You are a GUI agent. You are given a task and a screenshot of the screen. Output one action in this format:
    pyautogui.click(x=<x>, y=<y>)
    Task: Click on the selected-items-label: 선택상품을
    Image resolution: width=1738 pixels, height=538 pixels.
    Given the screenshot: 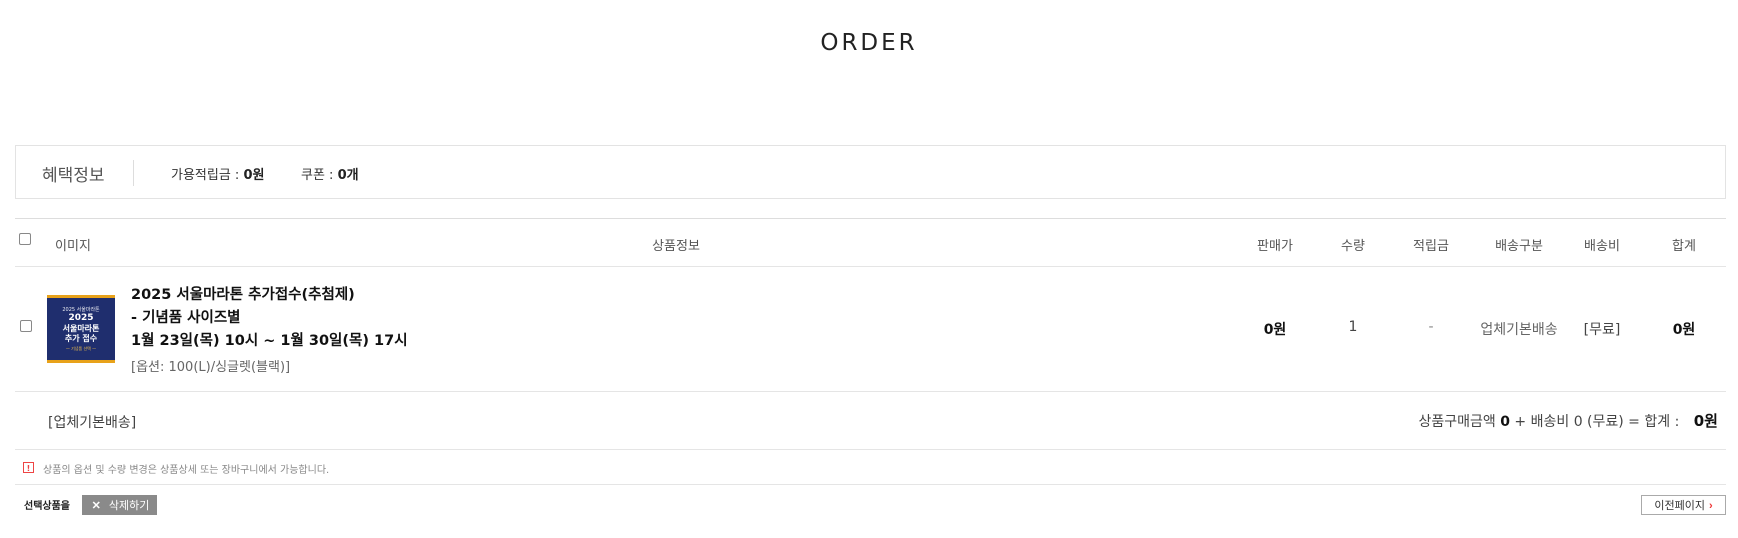 What is the action you would take?
    pyautogui.click(x=47, y=506)
    